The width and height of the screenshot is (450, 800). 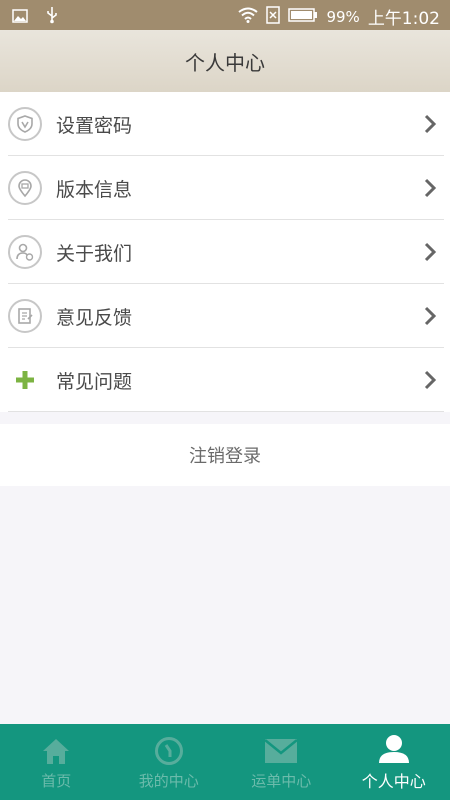 I want to click on menu-item-label: 常见问题, so click(x=94, y=381).